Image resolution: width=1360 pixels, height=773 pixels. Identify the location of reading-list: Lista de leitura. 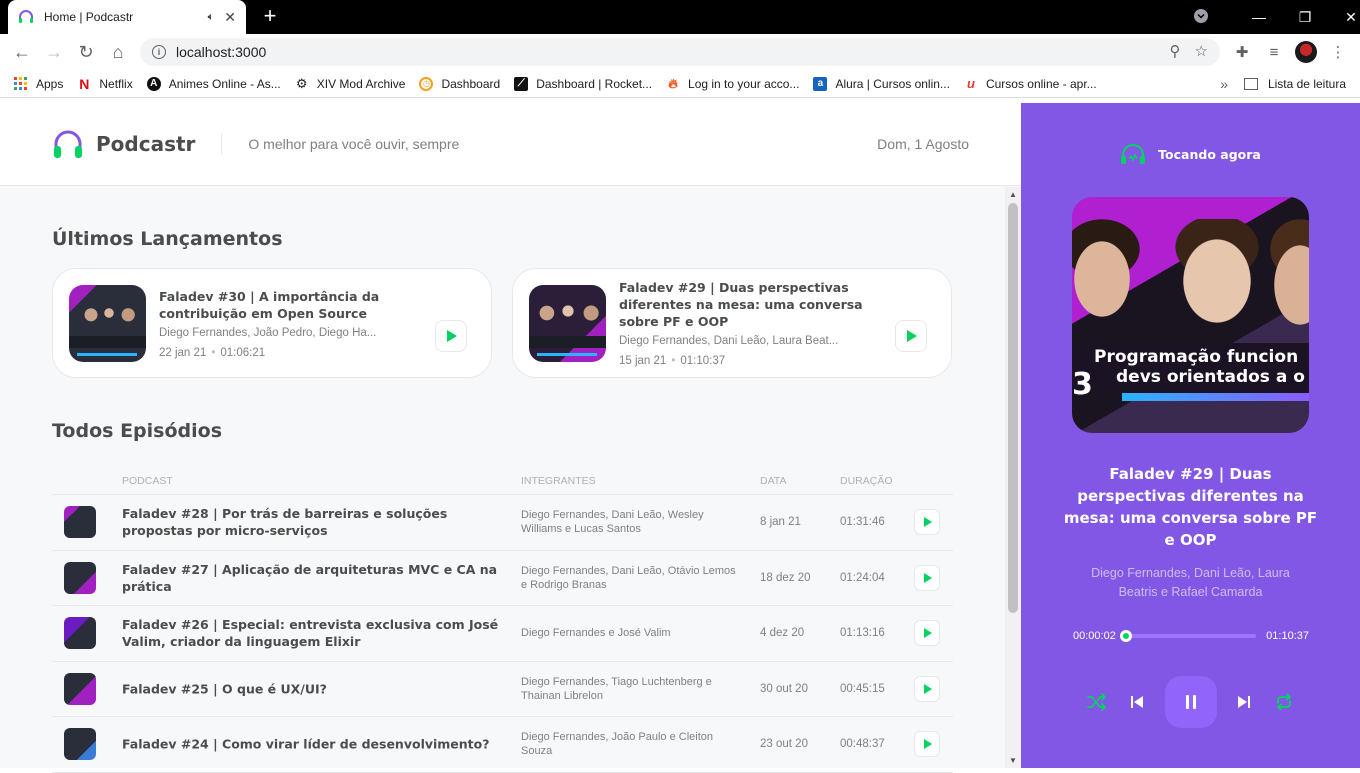
(1295, 84).